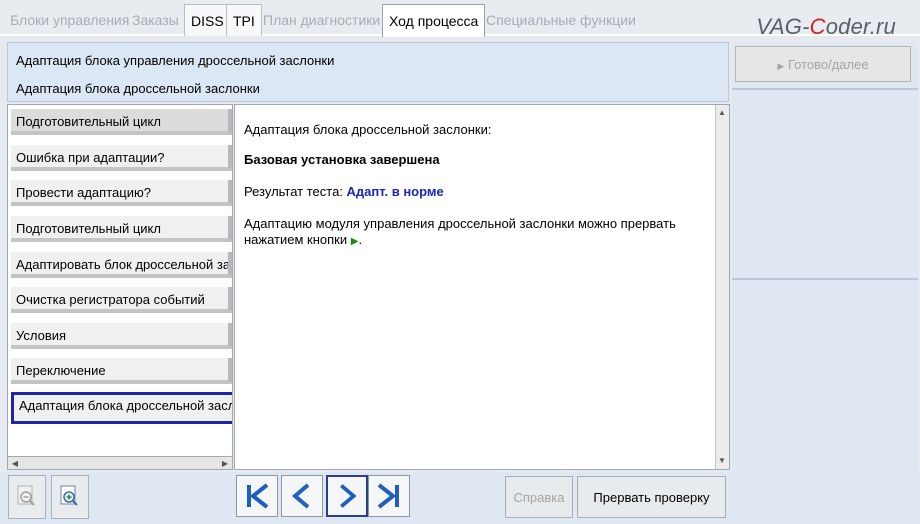 This screenshot has width=920, height=524. What do you see at coordinates (826, 26) in the screenshot?
I see `watermark-logo: VAG-Coder.ru` at bounding box center [826, 26].